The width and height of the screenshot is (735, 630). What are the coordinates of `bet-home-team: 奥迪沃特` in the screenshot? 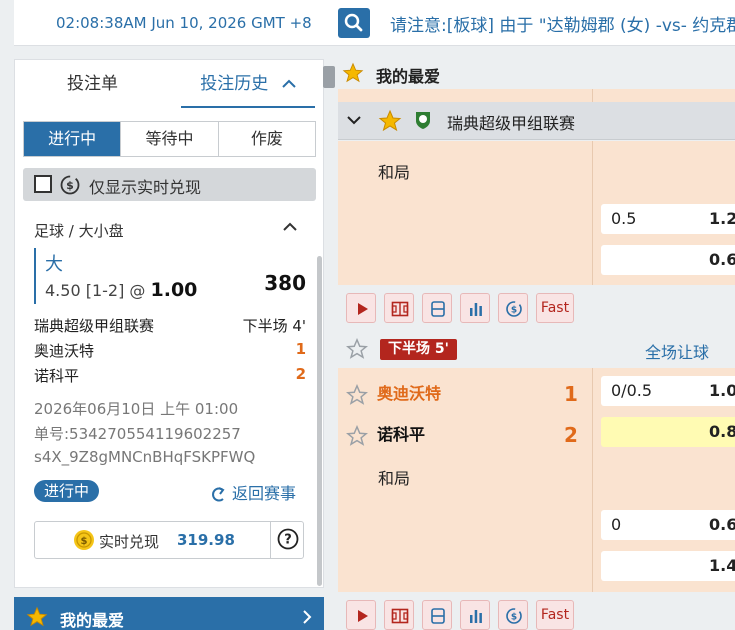 It's located at (64, 351).